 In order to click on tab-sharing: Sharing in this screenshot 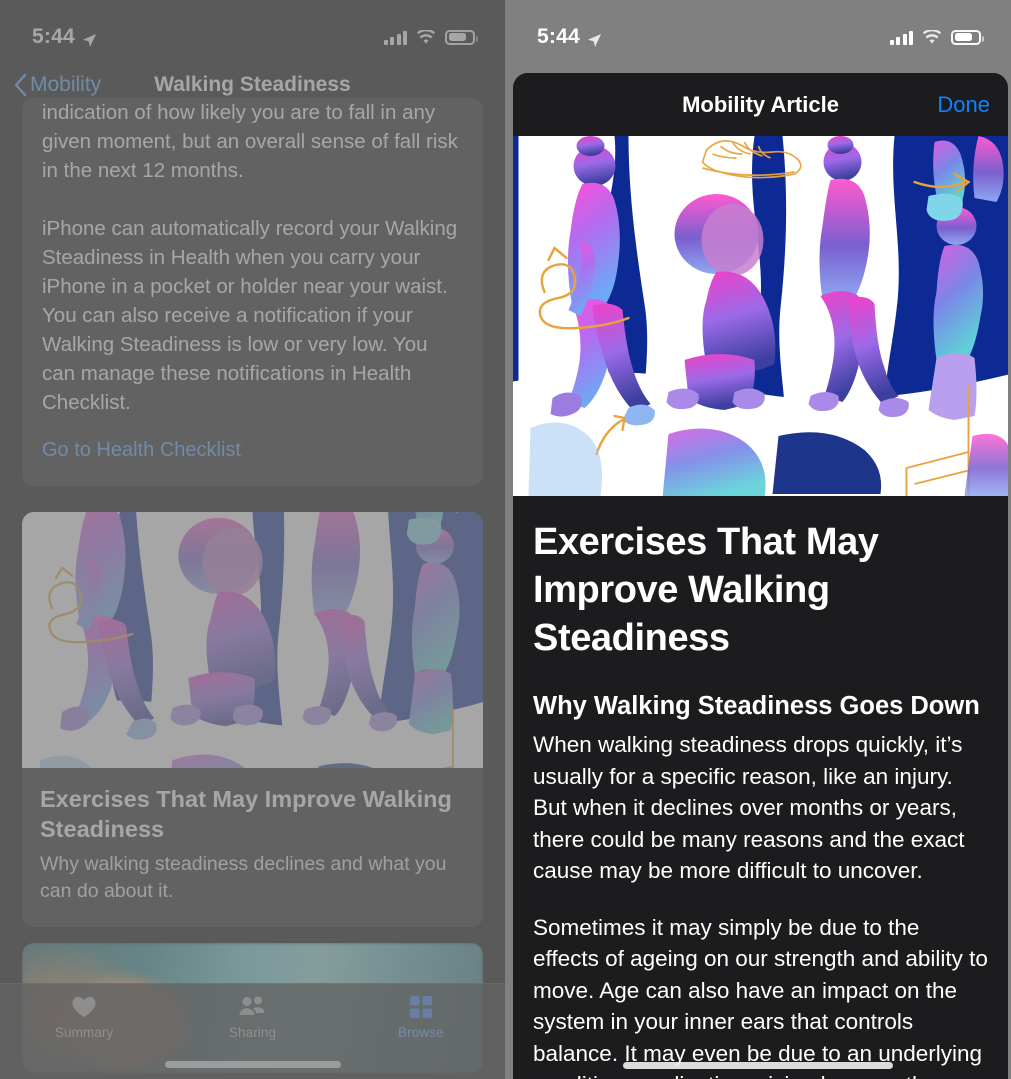, I will do `click(252, 1017)`.